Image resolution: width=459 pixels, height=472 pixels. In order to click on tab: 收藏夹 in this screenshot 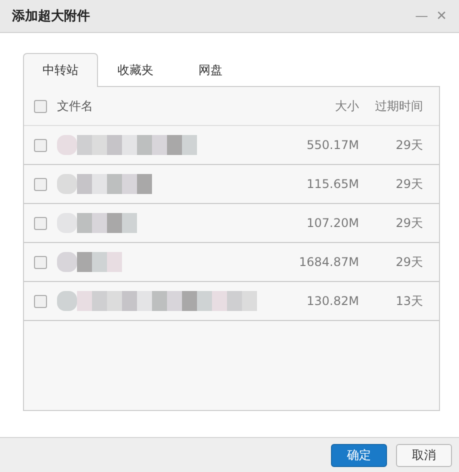, I will do `click(135, 70)`.